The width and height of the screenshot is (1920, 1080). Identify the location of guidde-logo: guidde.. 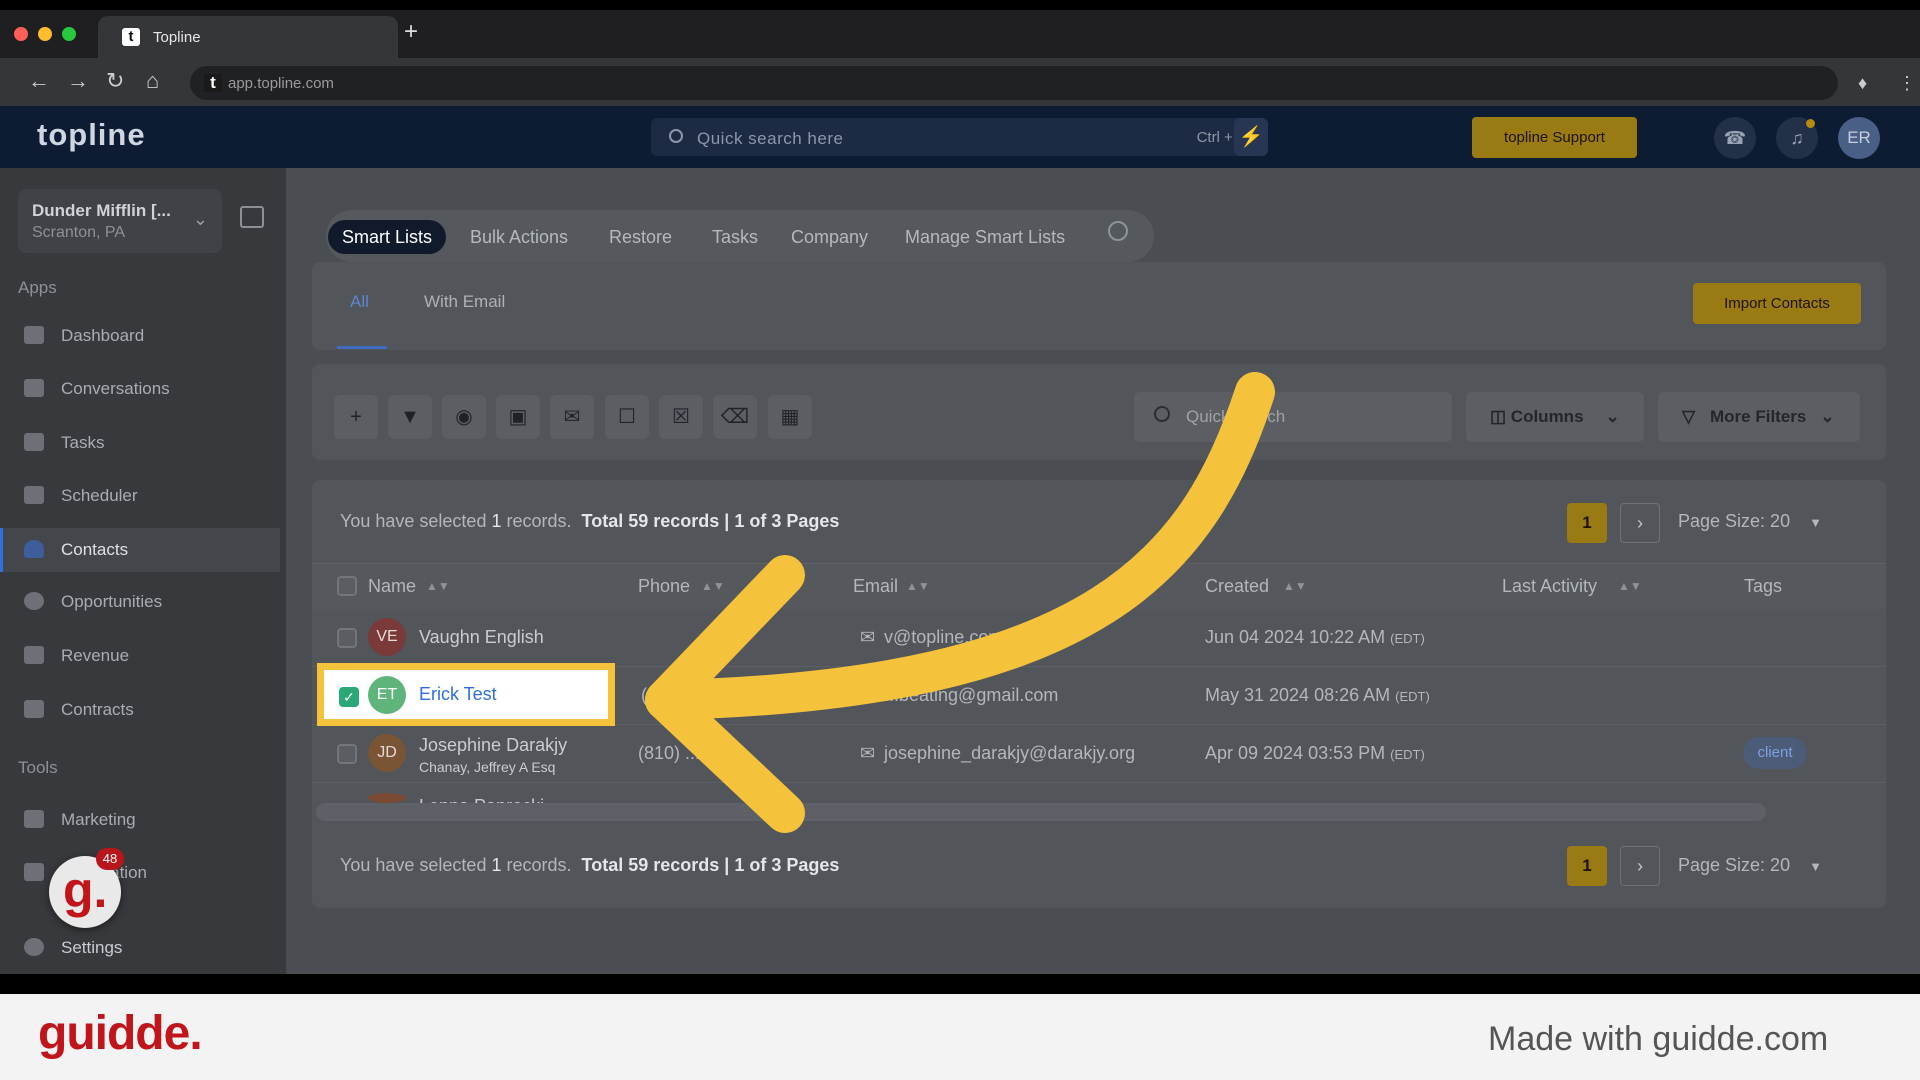
(120, 1033).